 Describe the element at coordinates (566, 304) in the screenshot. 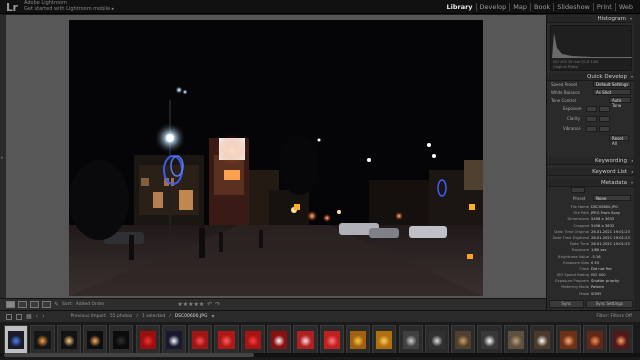

I see `sync-button: Sync` at that location.